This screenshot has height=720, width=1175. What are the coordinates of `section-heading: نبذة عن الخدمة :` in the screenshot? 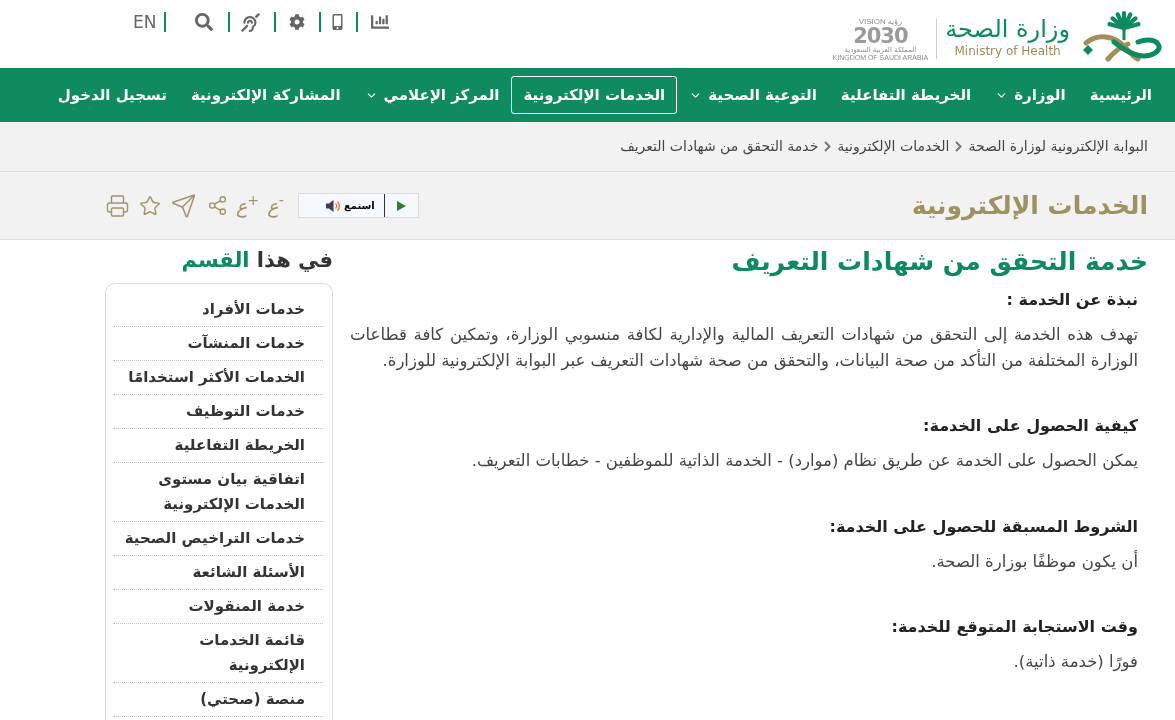 It's located at (1071, 300).